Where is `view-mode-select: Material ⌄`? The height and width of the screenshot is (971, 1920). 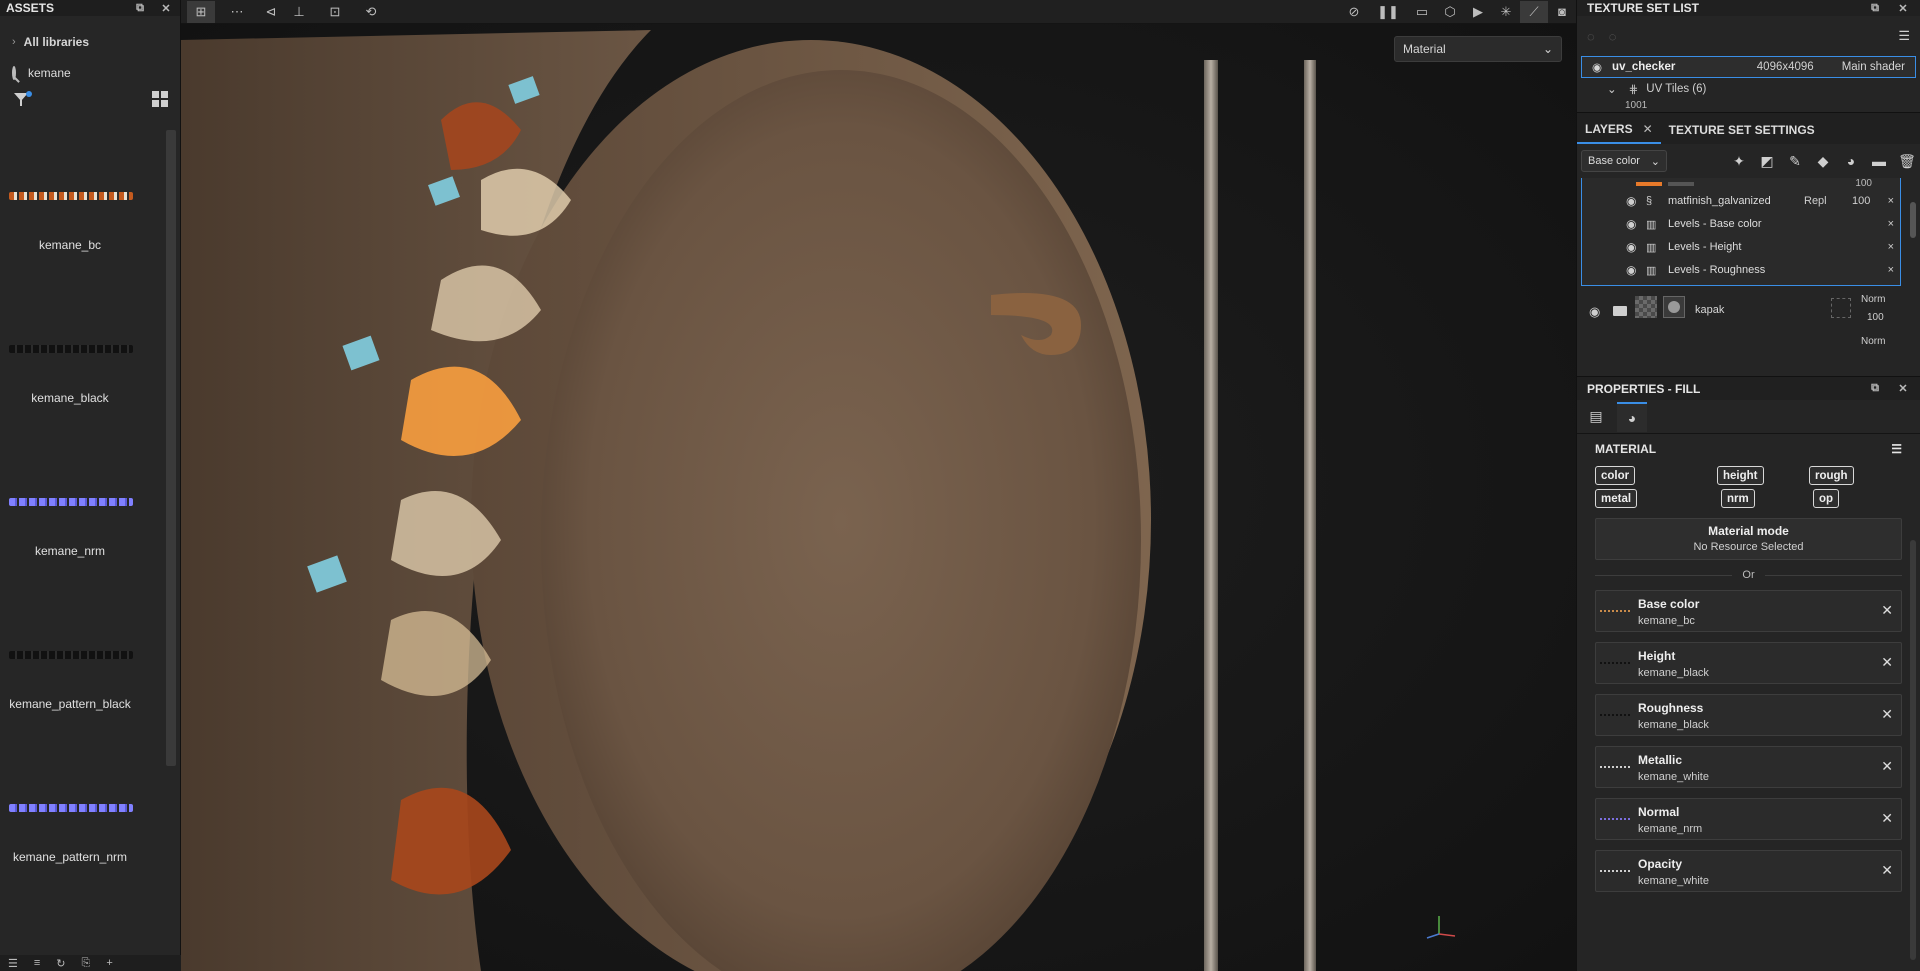 view-mode-select: Material ⌄ is located at coordinates (1478, 49).